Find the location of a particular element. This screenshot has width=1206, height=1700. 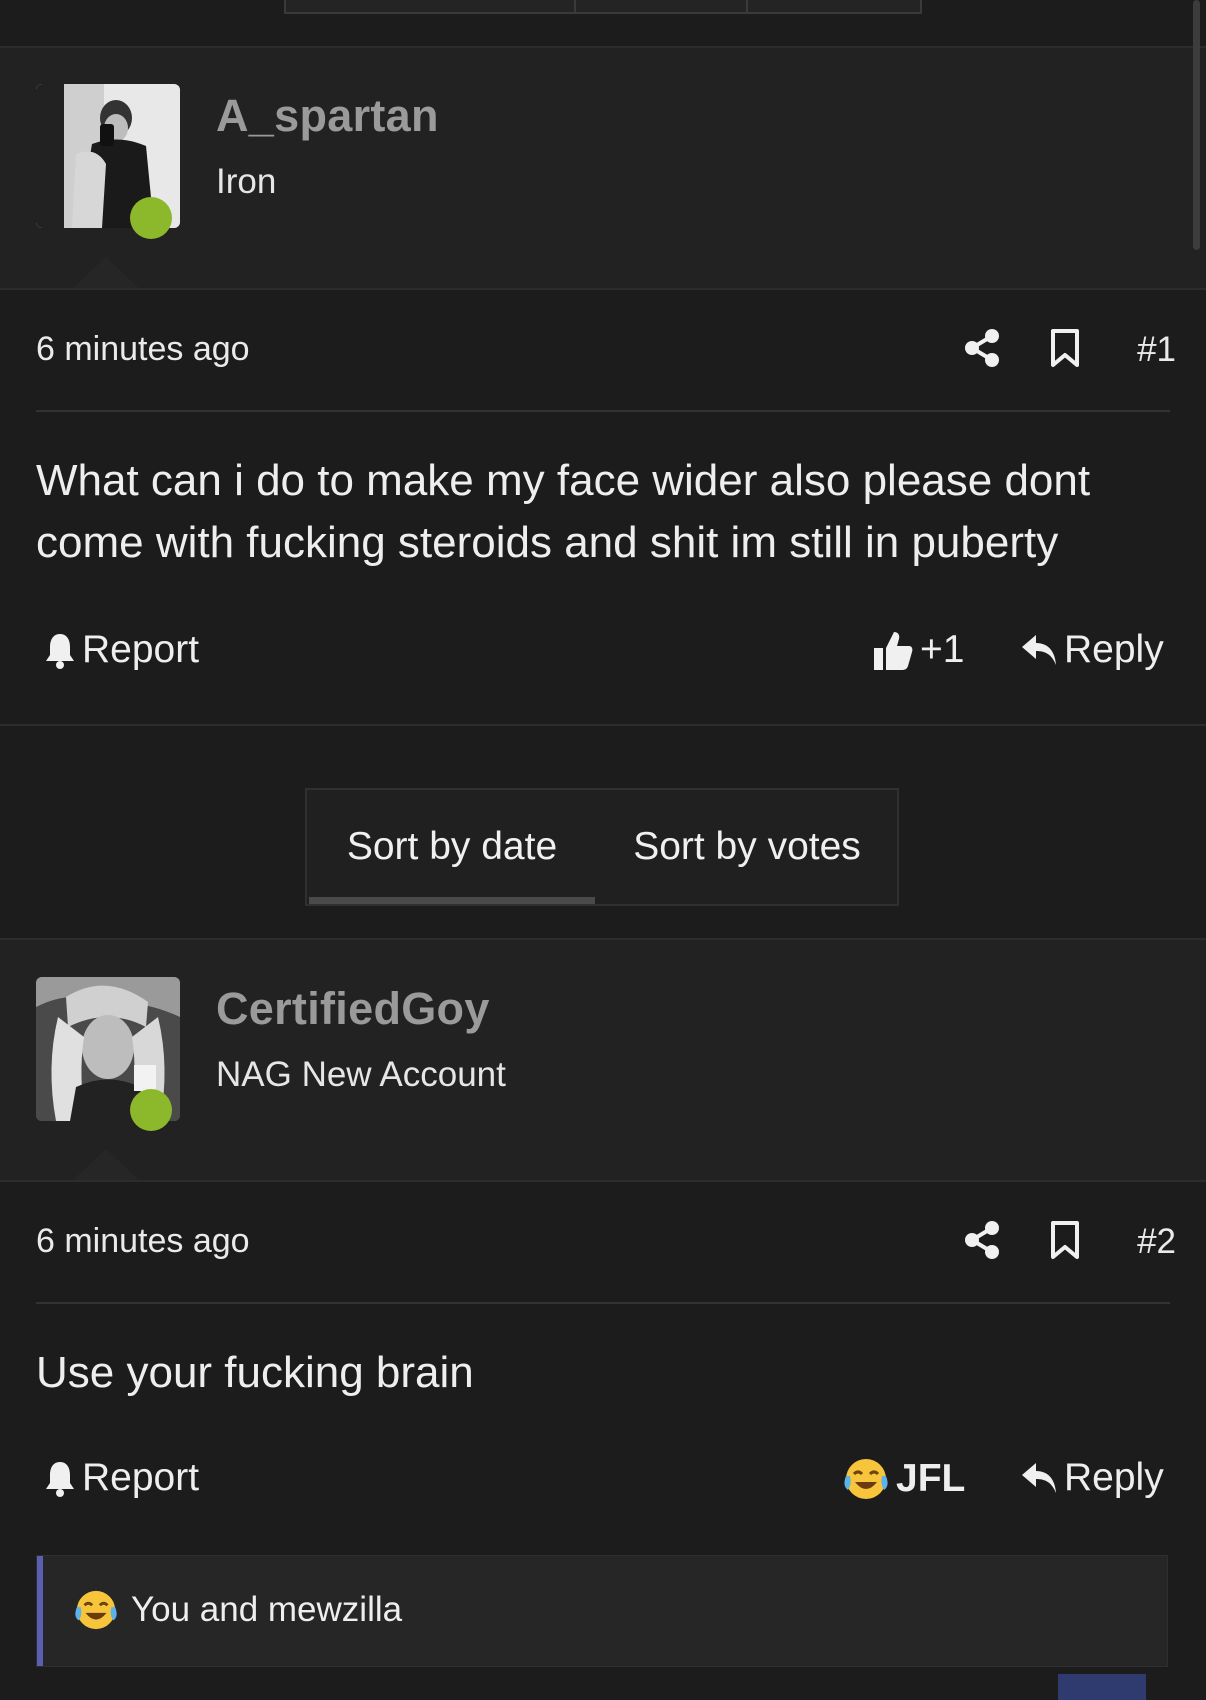

reaction-count: +1 is located at coordinates (942, 649).